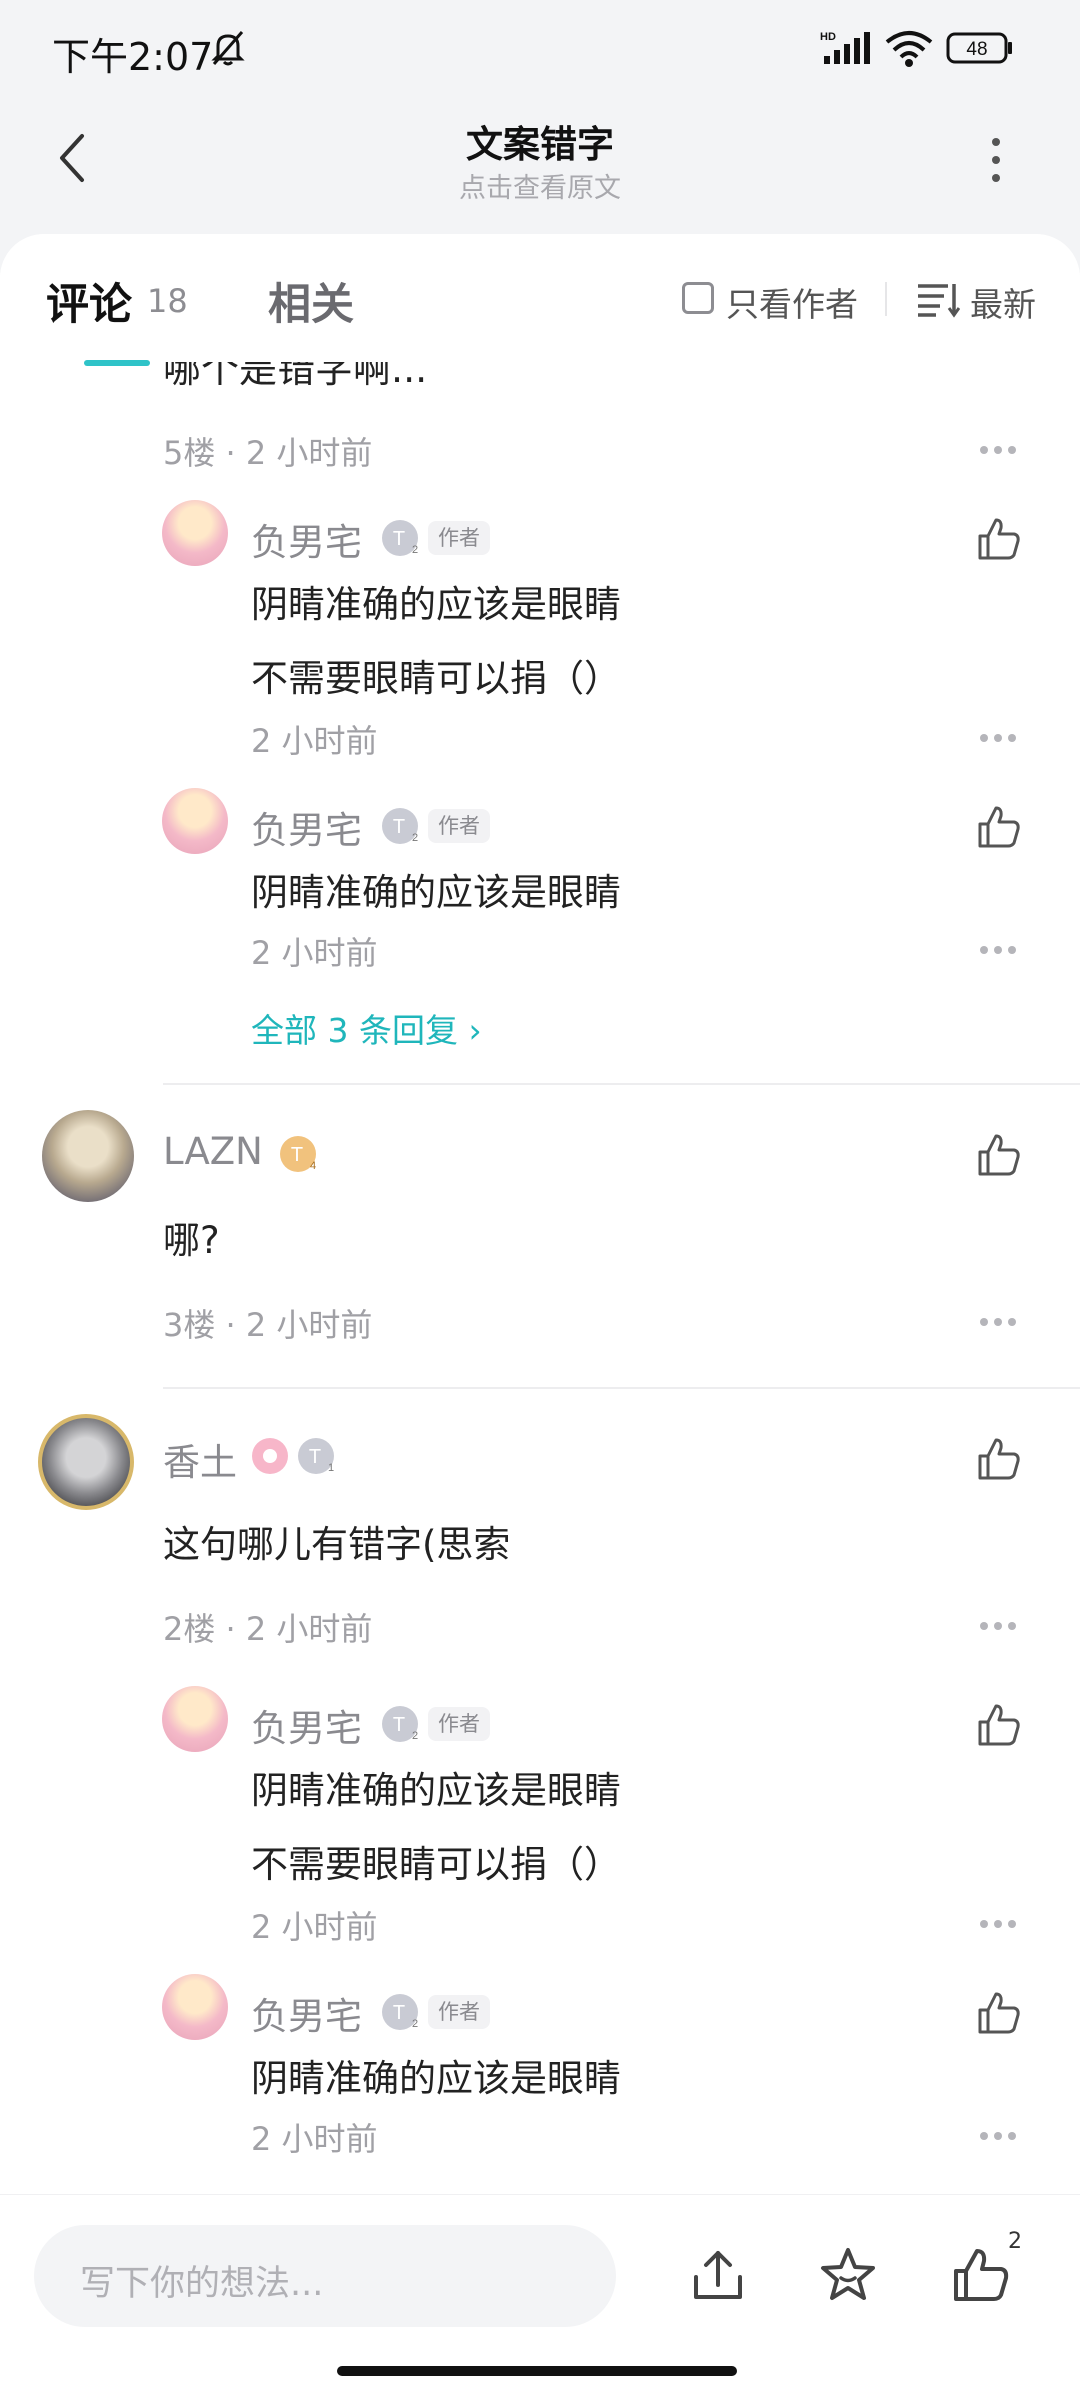  What do you see at coordinates (337, 1544) in the screenshot?
I see `comment-text: 这句哪儿有错字(思索` at bounding box center [337, 1544].